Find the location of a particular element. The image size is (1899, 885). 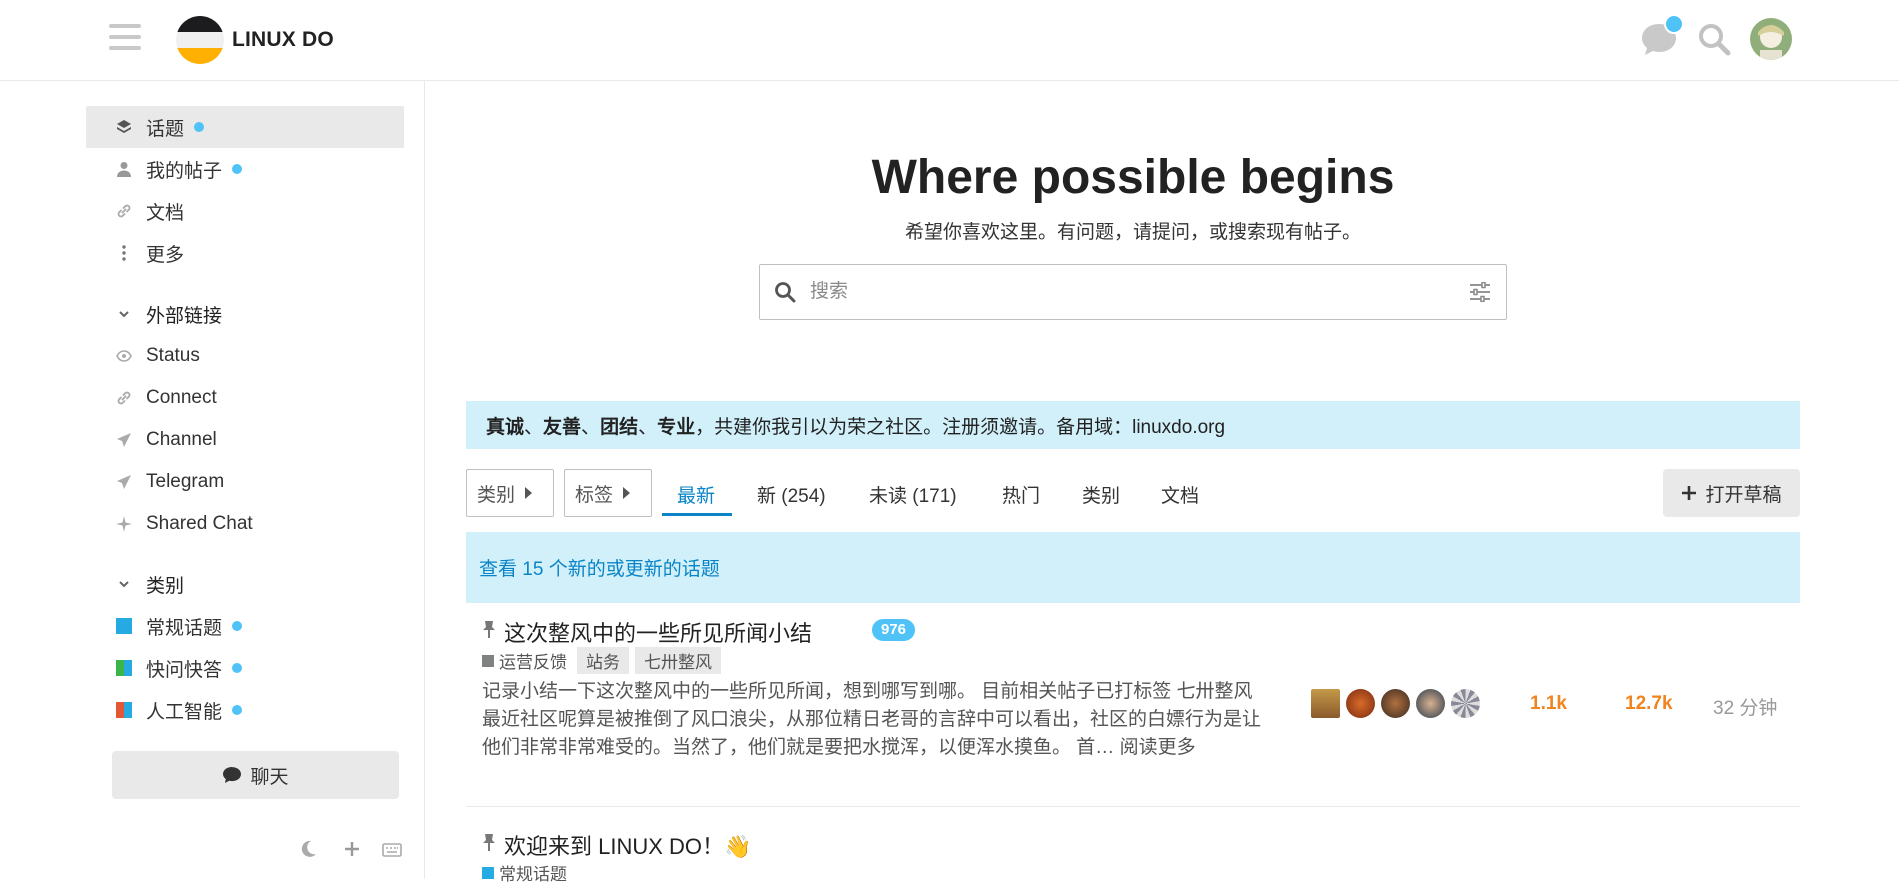

category-color-square is located at coordinates (488, 872).